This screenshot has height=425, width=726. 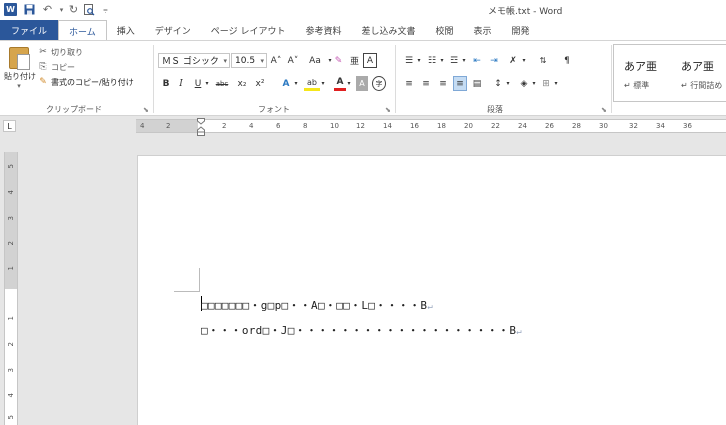 I want to click on align-left-button: ≡, so click(x=409, y=83).